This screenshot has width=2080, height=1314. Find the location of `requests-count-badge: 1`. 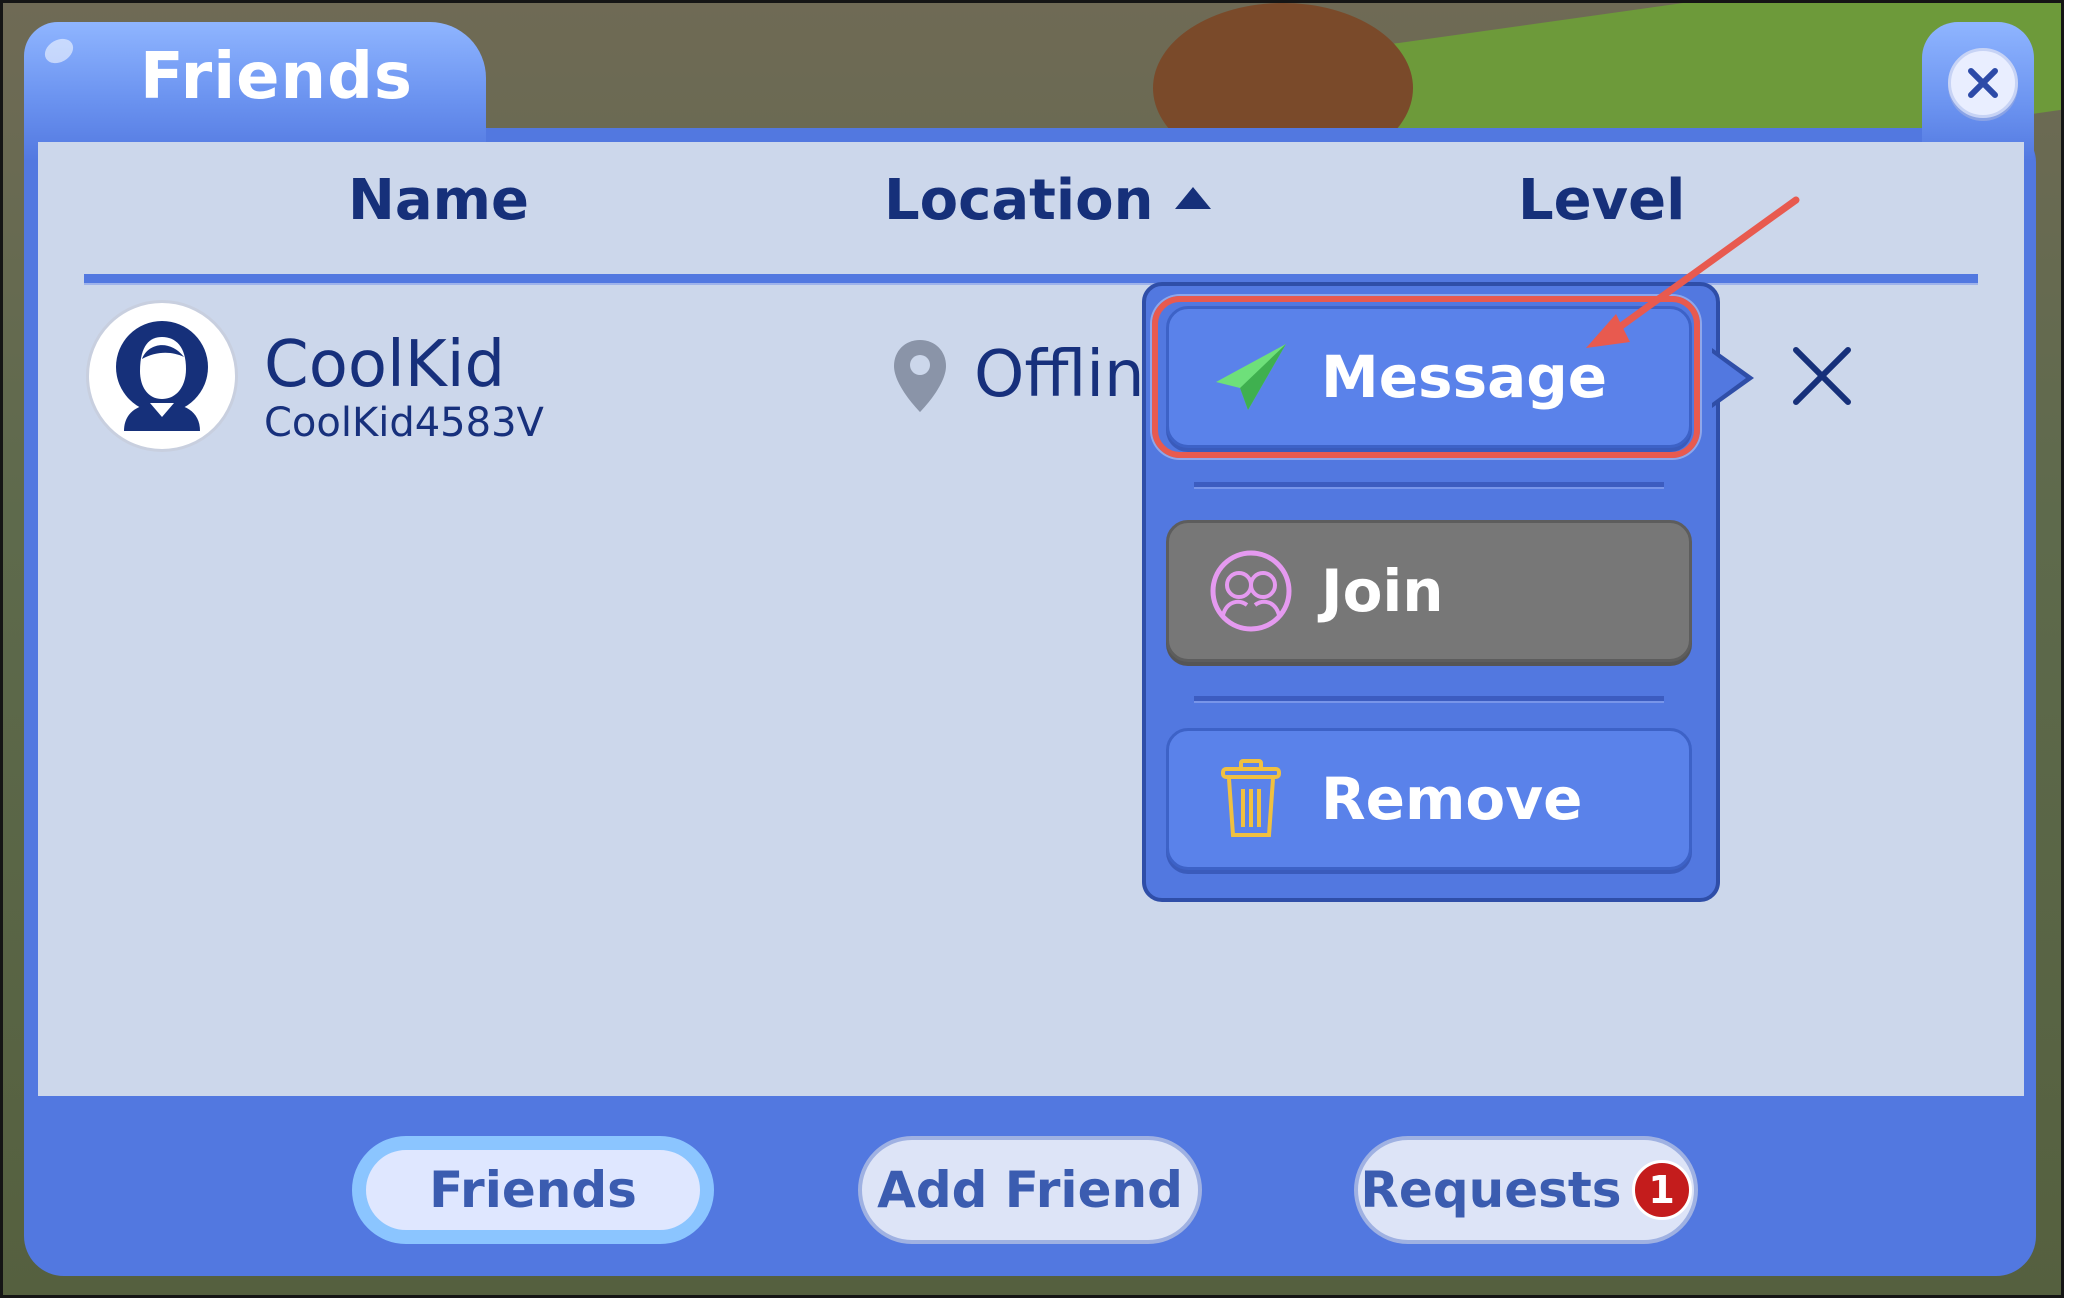

requests-count-badge: 1 is located at coordinates (1661, 1190).